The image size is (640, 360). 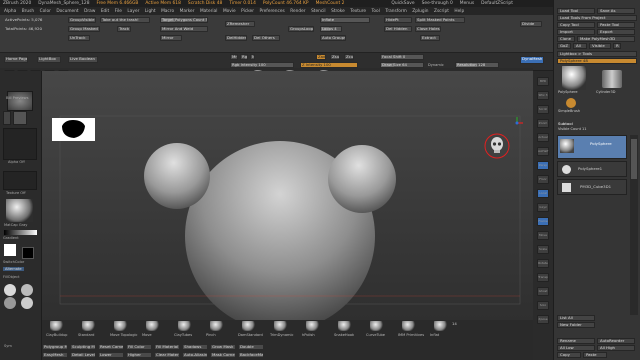 What do you see at coordinates (595, 355) in the screenshot?
I see `paste-button: Paste` at bounding box center [595, 355].